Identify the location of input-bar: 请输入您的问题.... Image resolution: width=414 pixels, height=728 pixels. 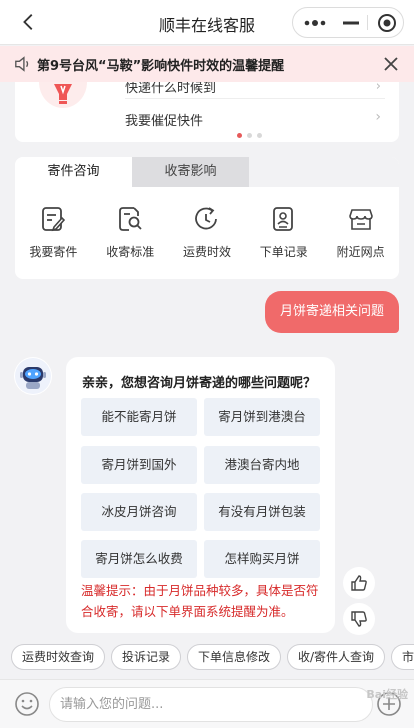
(207, 703).